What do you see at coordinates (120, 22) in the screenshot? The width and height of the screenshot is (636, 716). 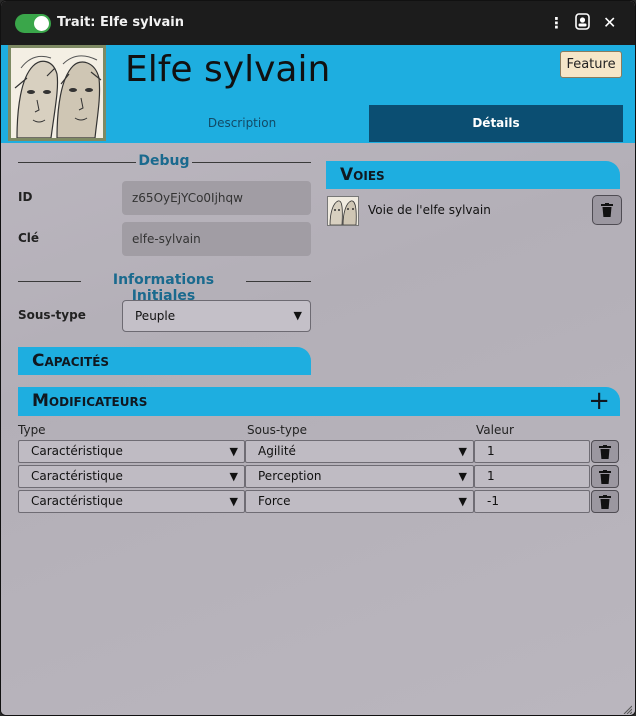 I see `window-title: Trait: Elfe sylvain` at bounding box center [120, 22].